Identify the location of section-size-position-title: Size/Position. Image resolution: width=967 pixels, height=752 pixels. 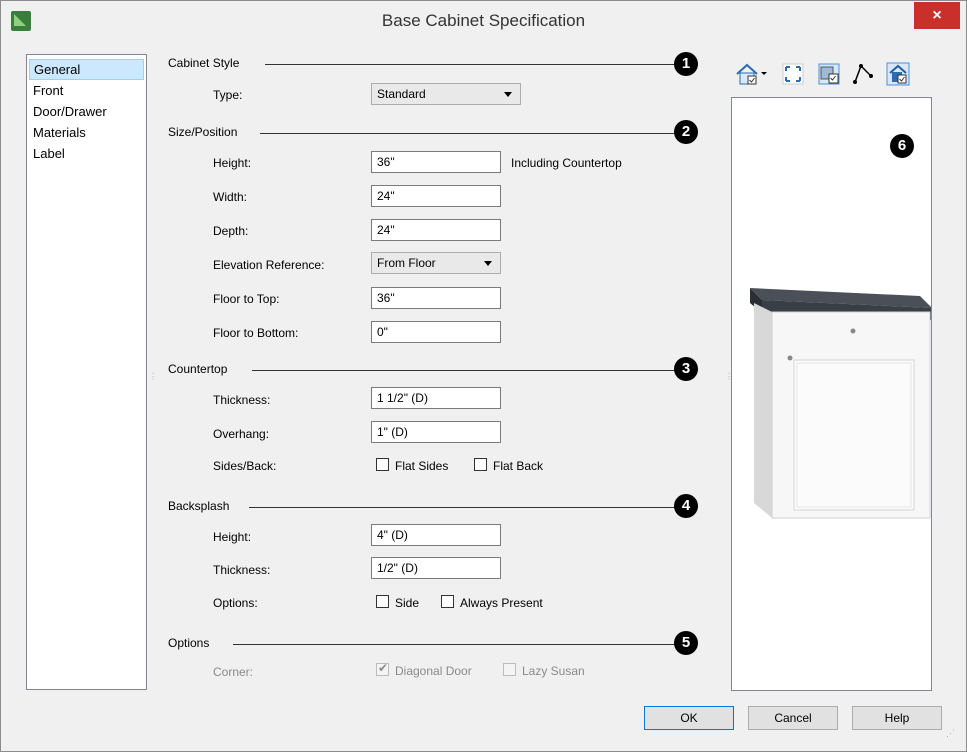
(203, 132).